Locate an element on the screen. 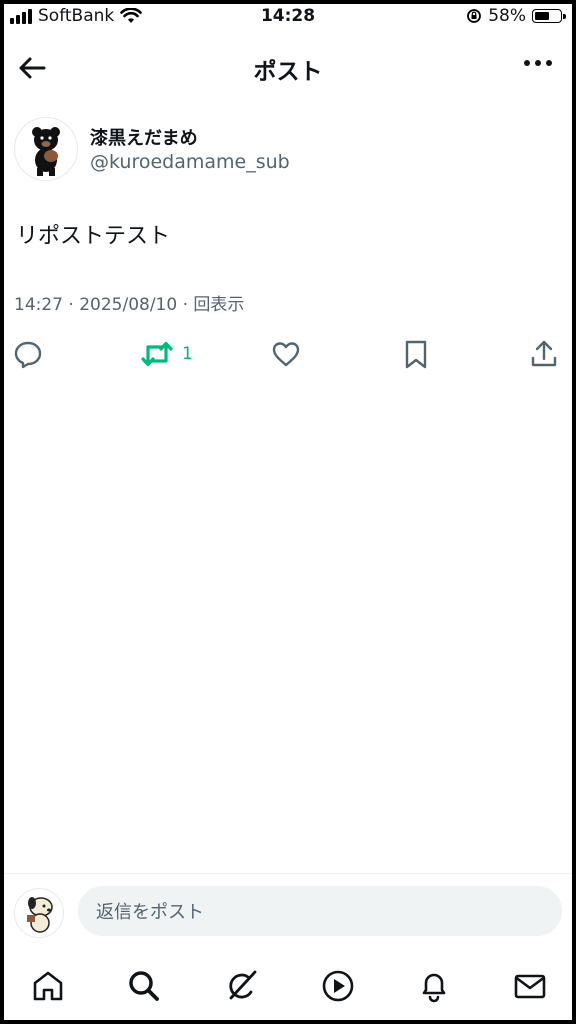 This screenshot has width=576, height=1024. battery-icon is located at coordinates (549, 16).